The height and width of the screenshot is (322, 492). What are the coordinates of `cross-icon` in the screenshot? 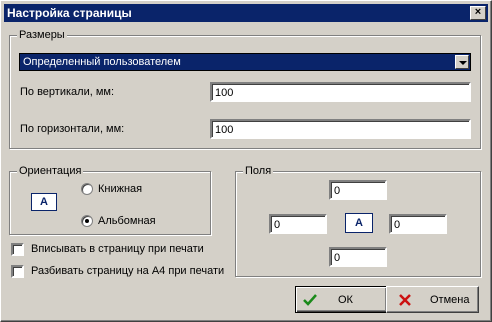 It's located at (405, 300).